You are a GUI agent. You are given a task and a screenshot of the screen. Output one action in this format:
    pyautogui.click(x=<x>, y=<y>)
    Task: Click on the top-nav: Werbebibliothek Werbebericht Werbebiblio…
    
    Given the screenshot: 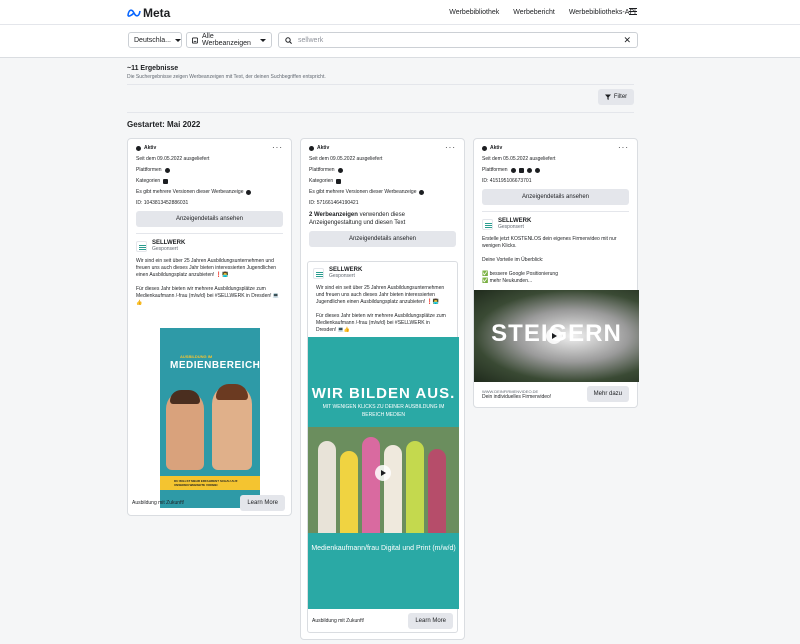 What is the action you would take?
    pyautogui.click(x=542, y=12)
    